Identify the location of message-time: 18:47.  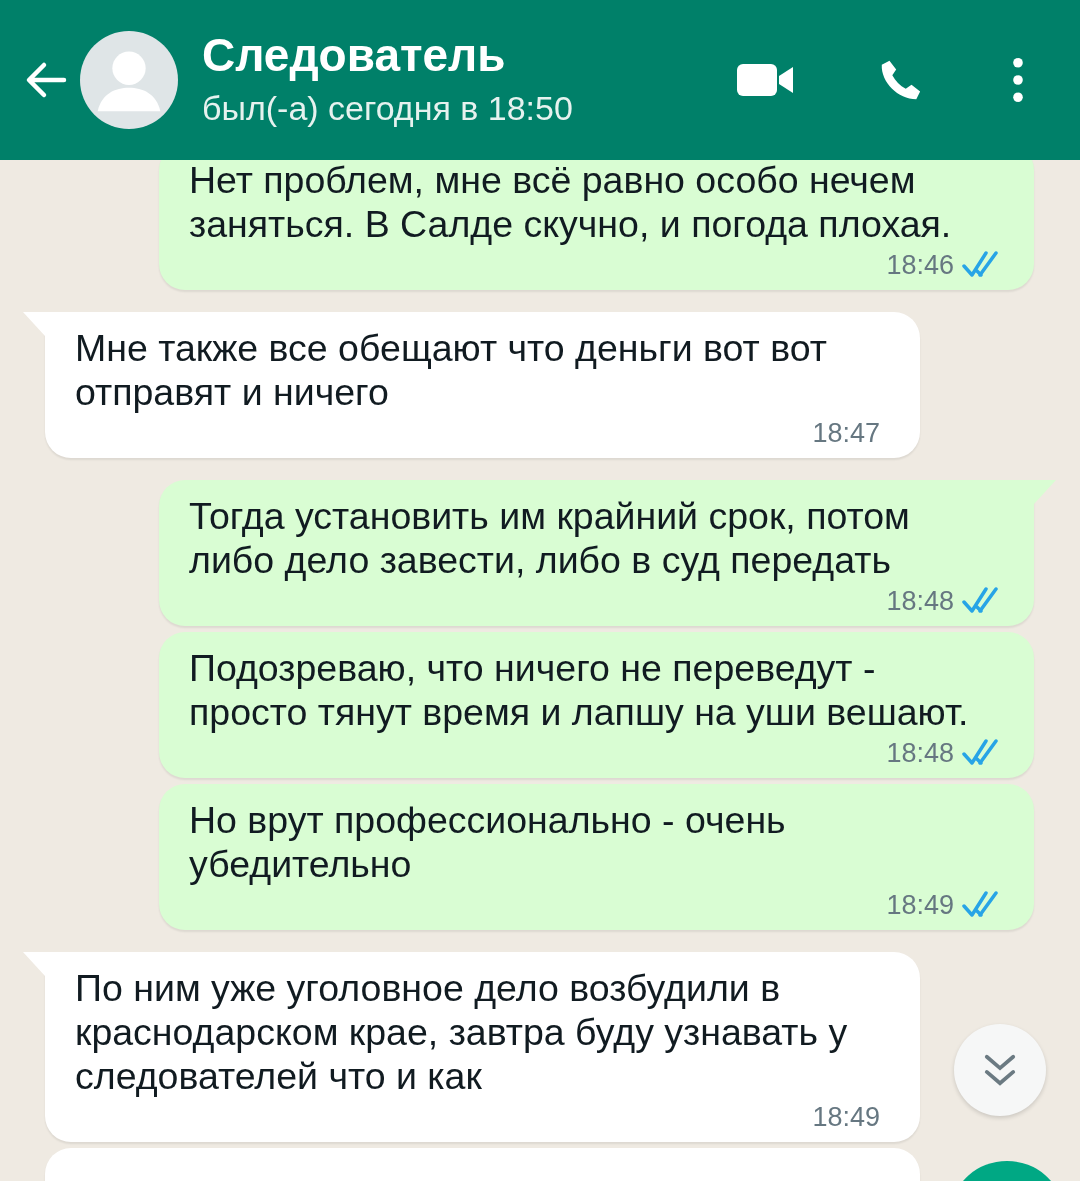
(846, 433).